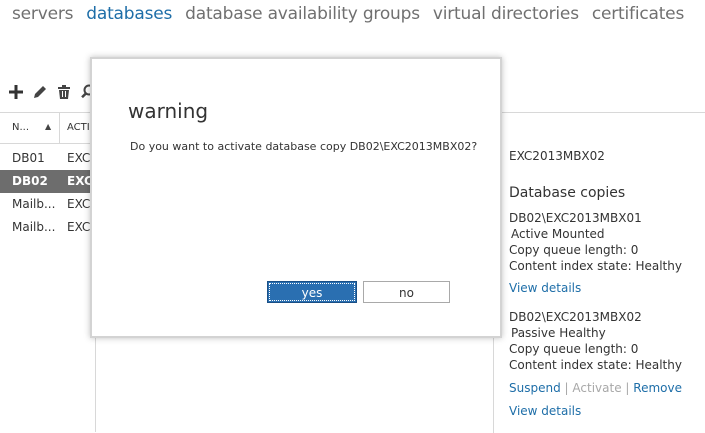  What do you see at coordinates (575, 218) in the screenshot?
I see `copy1-name: DB02\EXC2013MBX01` at bounding box center [575, 218].